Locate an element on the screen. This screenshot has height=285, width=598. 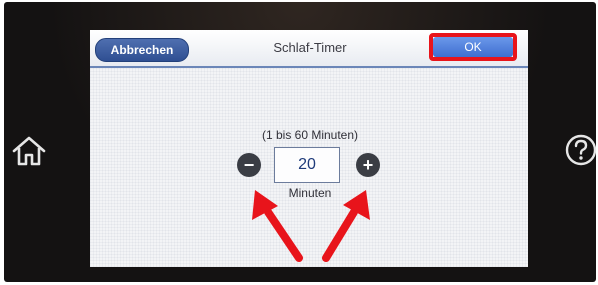
range-label: (1 bis 60 Minuten) is located at coordinates (310, 135).